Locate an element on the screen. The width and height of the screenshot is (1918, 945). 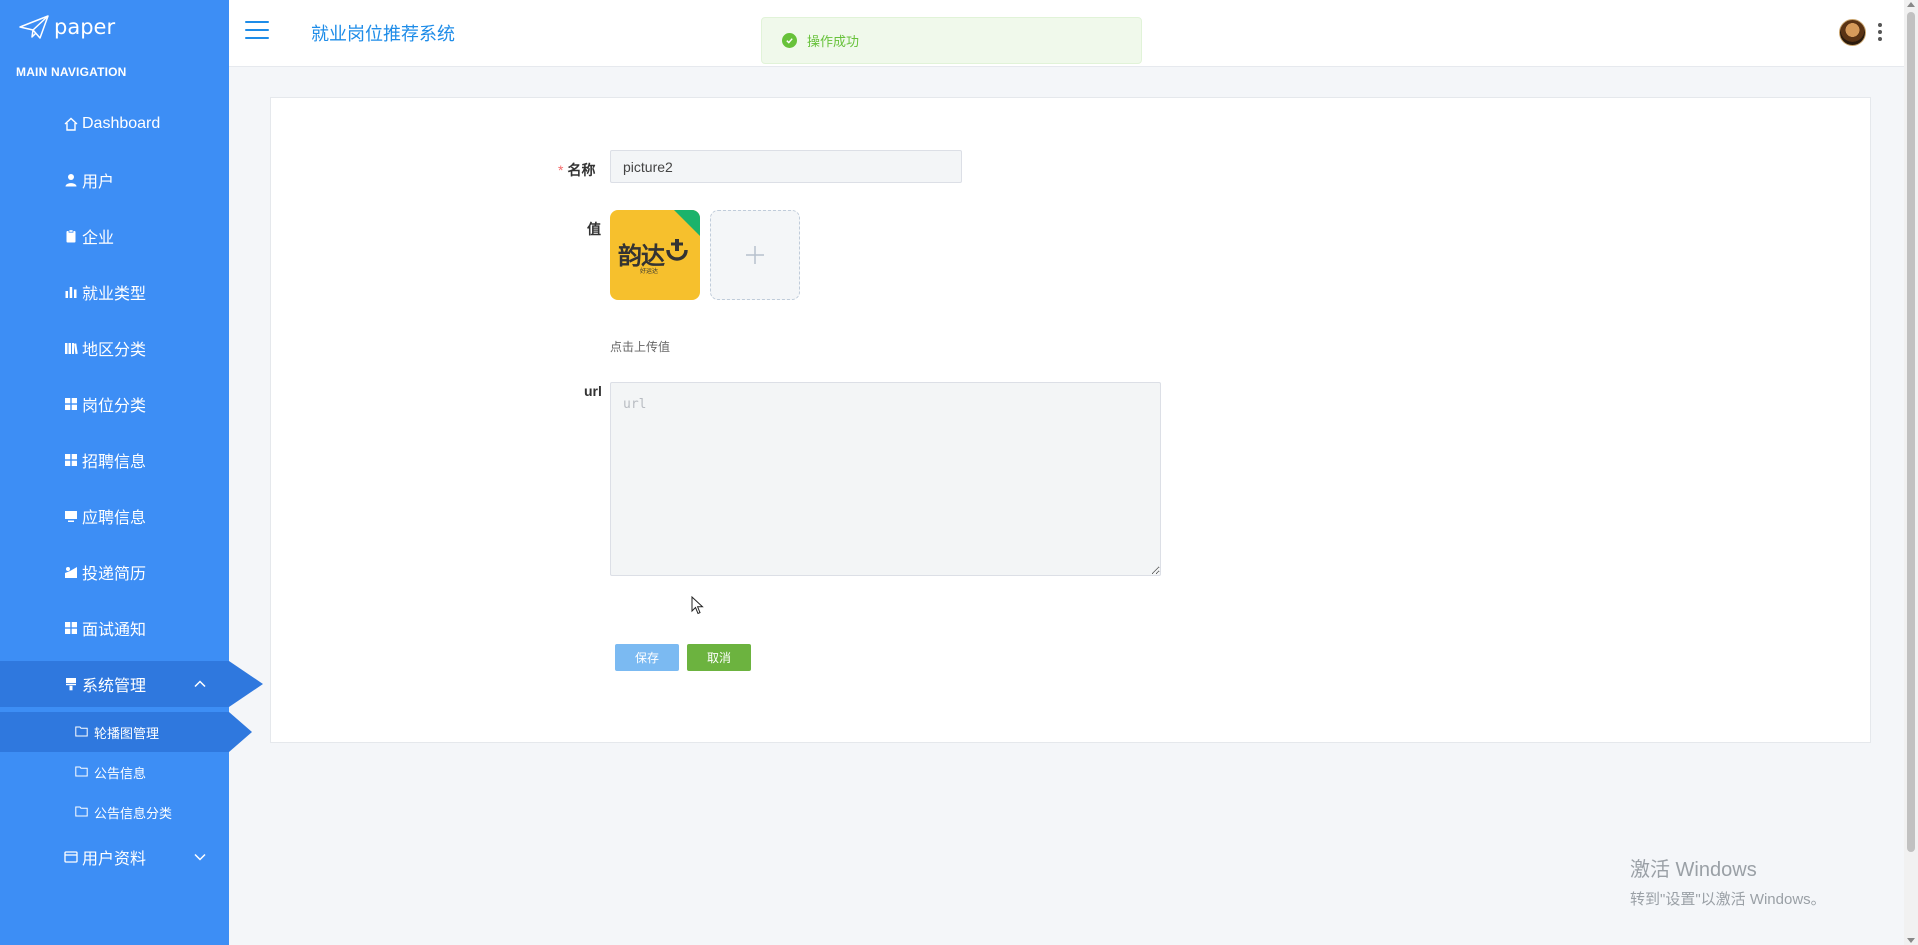
sidebar-item-label: 应聘信息 is located at coordinates (114, 518).